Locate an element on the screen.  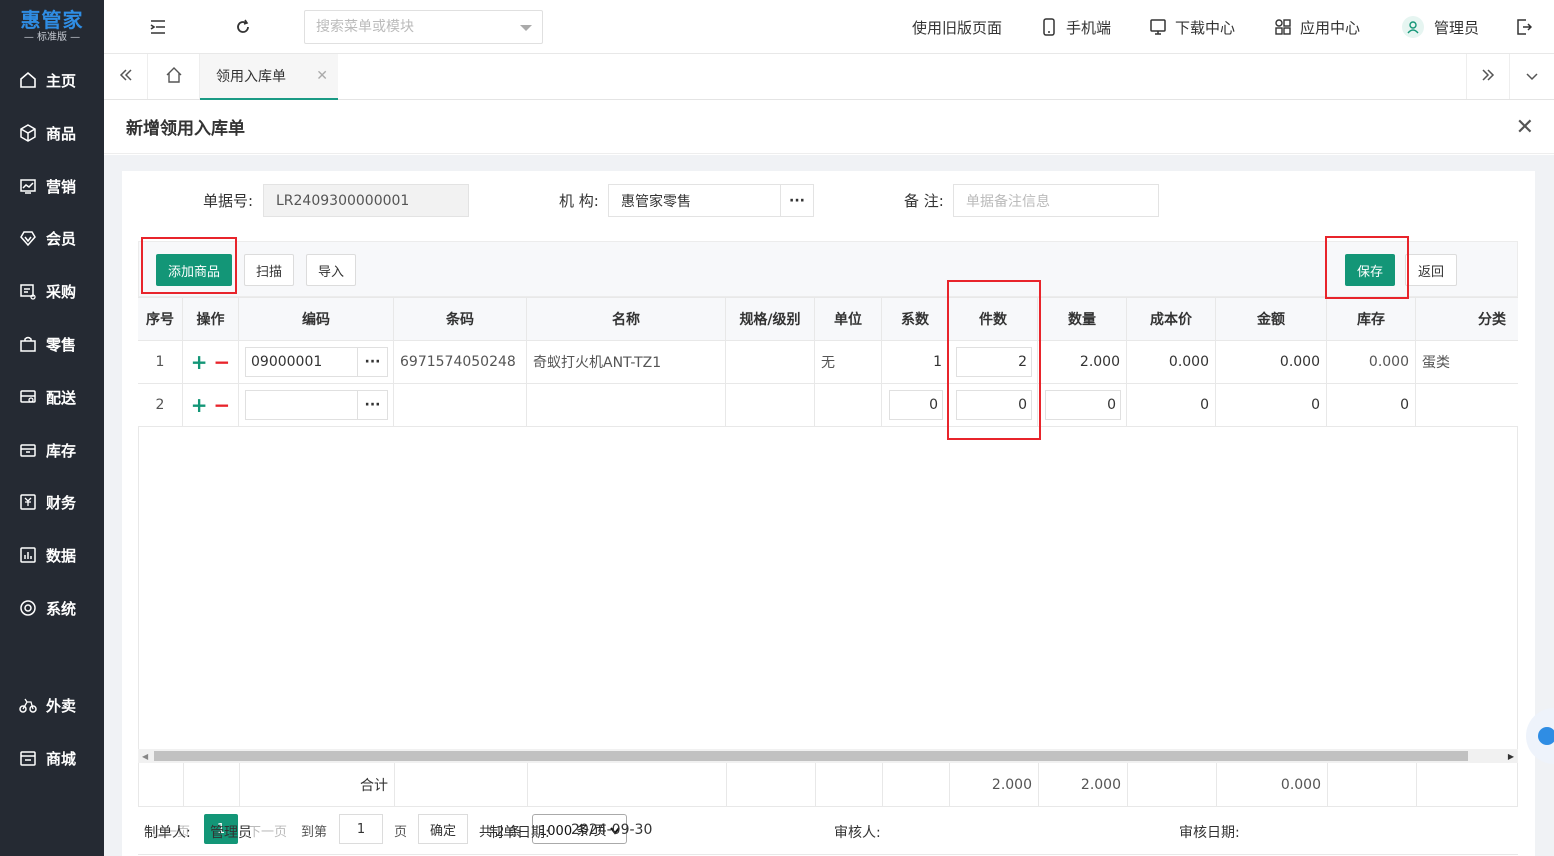
org-label: 机 构: is located at coordinates (579, 201).